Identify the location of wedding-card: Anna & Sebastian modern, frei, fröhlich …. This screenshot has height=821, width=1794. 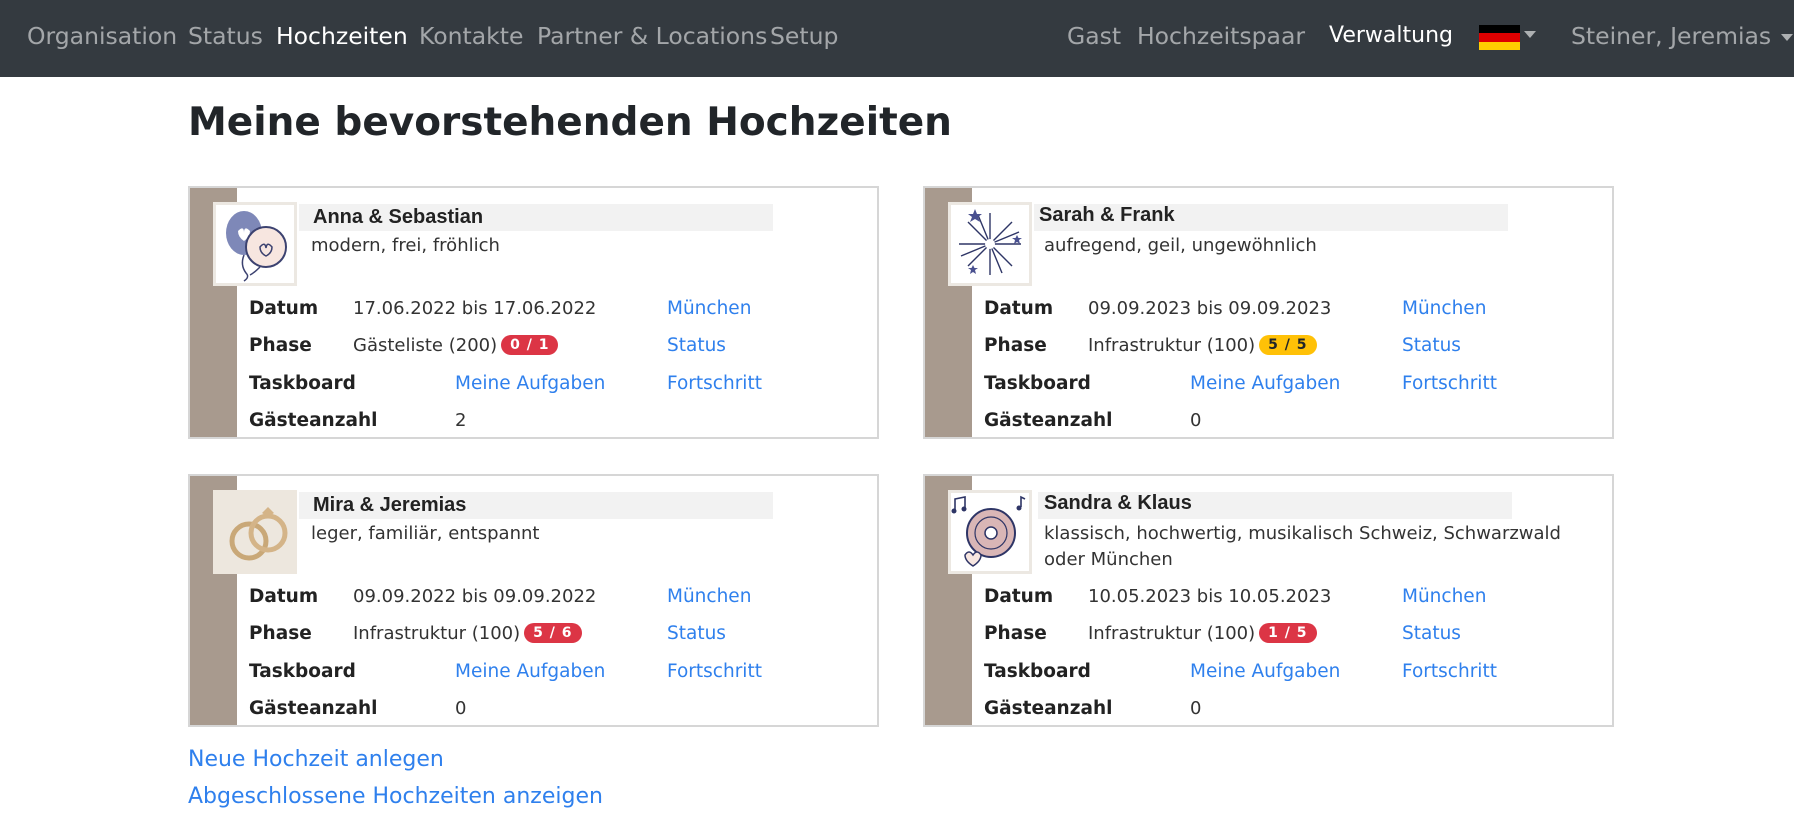
(533, 312).